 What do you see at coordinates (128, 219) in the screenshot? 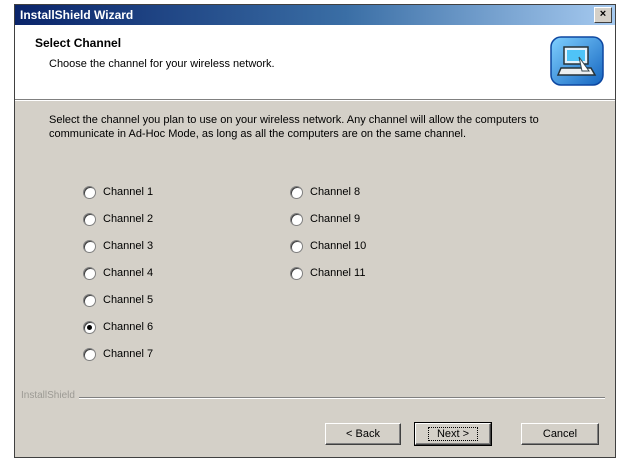
I see `radio-label: Channel 2` at bounding box center [128, 219].